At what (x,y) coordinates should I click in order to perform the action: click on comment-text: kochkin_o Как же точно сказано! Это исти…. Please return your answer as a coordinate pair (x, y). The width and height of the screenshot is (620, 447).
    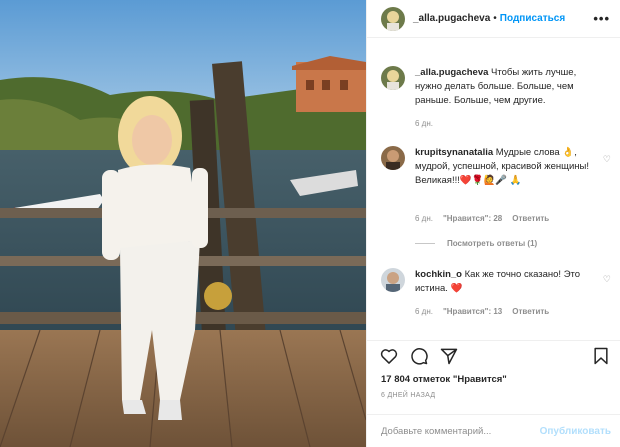
    Looking at the image, I should click on (505, 282).